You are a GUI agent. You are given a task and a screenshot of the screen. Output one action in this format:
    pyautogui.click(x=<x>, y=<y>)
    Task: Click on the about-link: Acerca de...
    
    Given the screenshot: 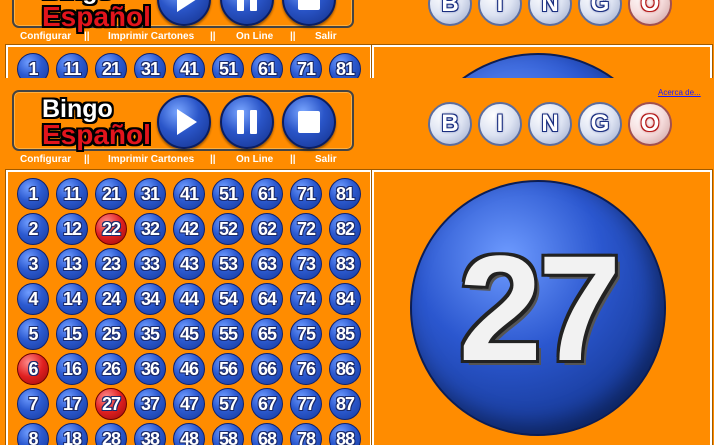 What is the action you would take?
    pyautogui.click(x=679, y=92)
    